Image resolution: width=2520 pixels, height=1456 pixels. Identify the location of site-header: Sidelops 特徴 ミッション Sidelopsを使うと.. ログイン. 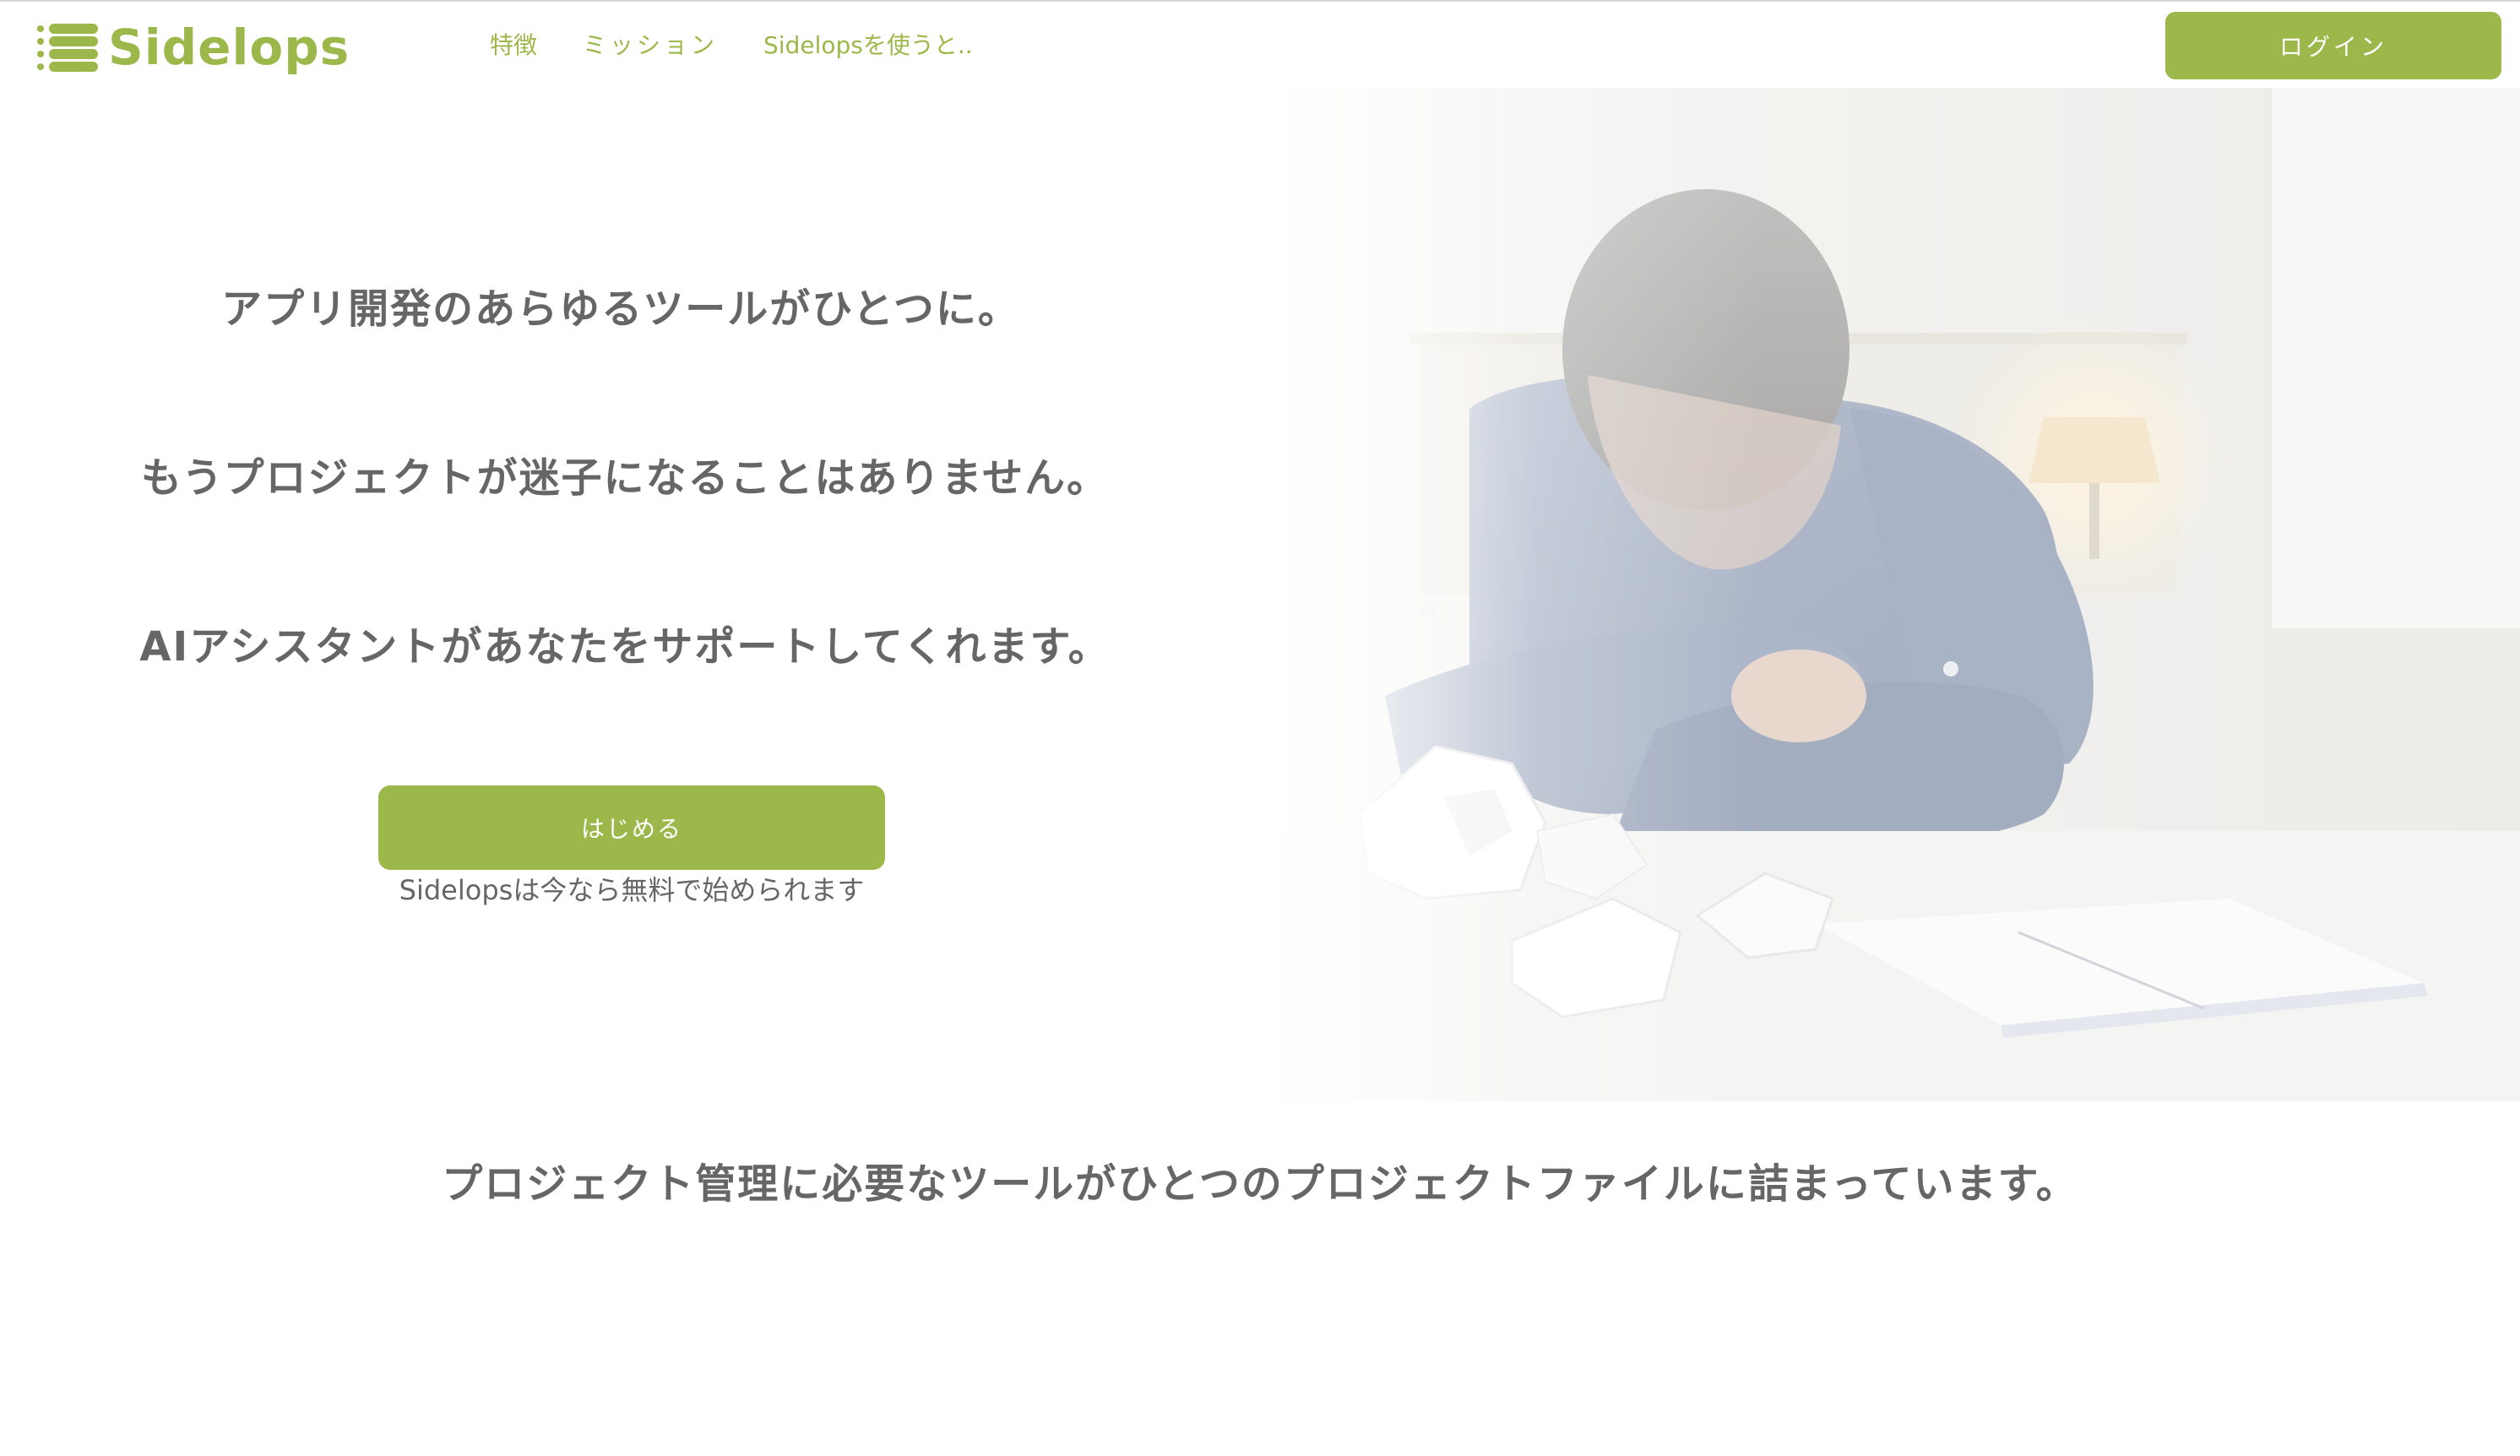
(1260, 44).